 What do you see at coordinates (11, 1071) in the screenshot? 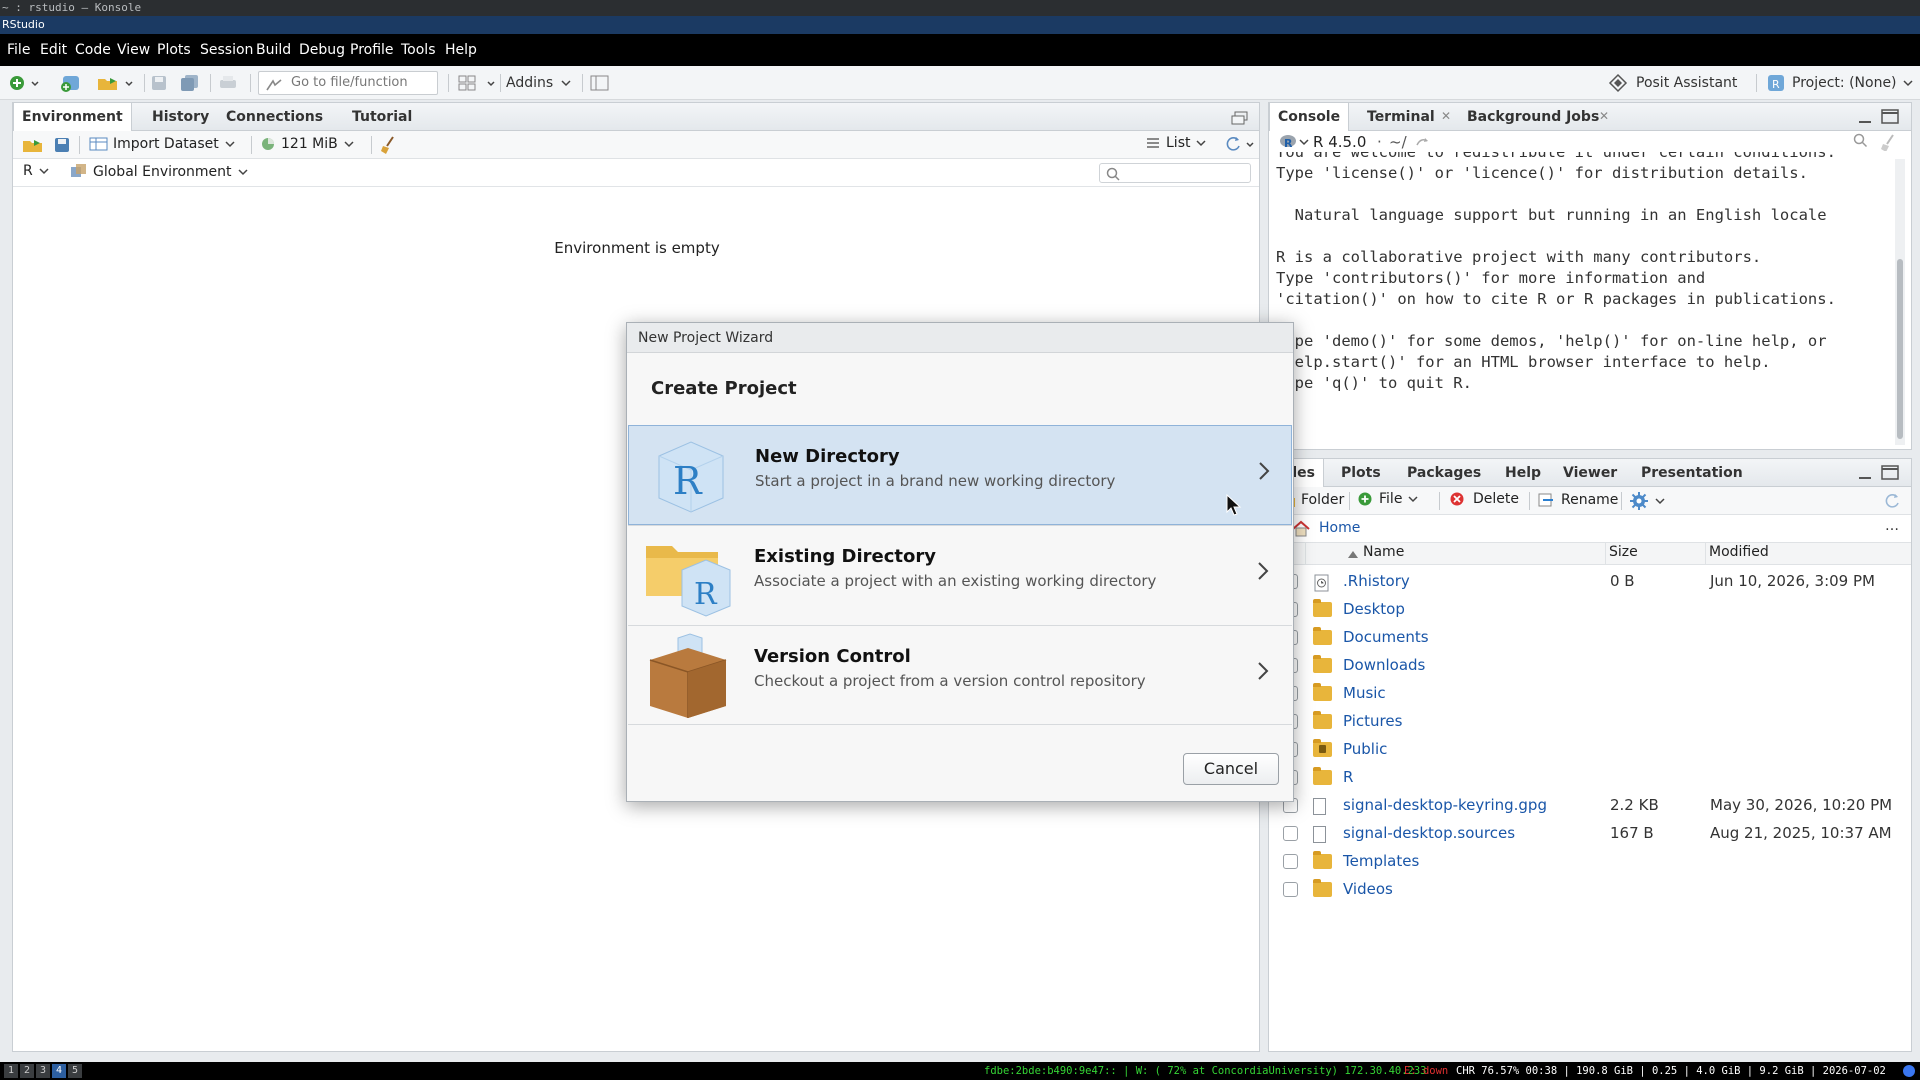
I see `workspace-1: 1` at bounding box center [11, 1071].